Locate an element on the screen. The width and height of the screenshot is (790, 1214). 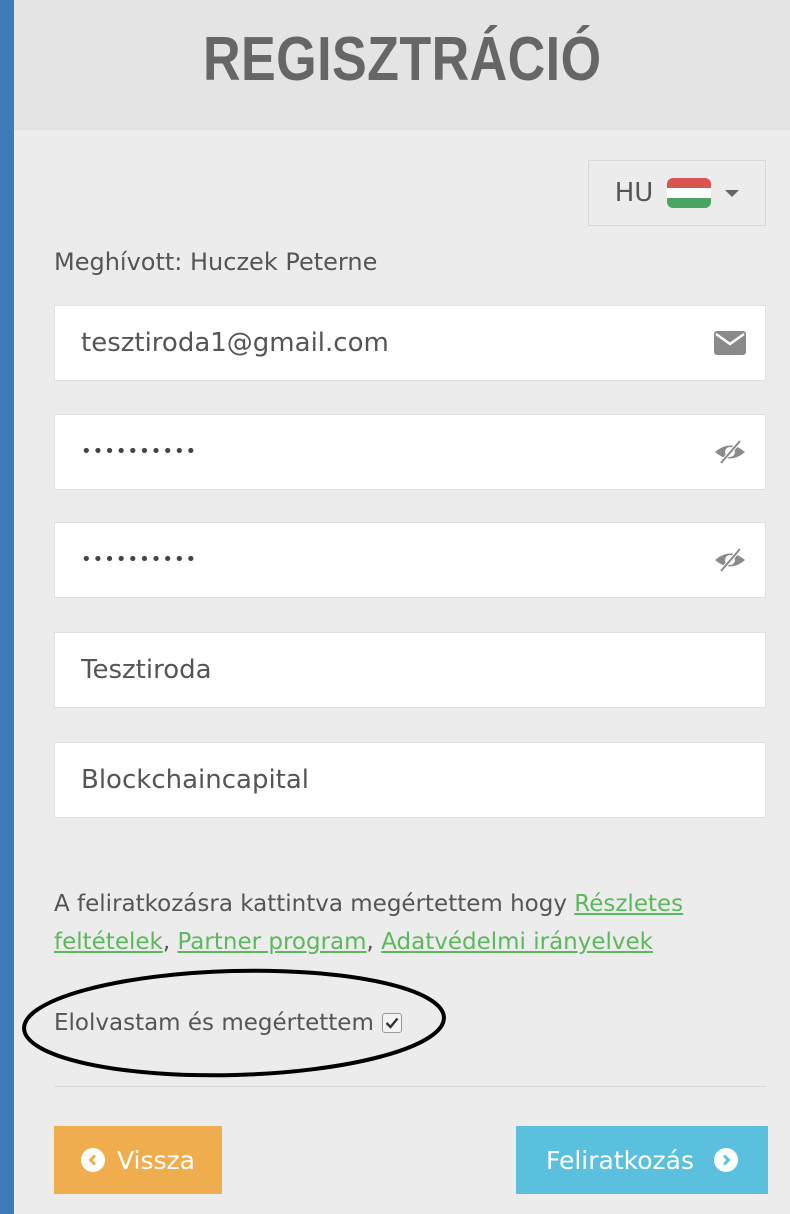
agreement-checkbox is located at coordinates (391, 1023).